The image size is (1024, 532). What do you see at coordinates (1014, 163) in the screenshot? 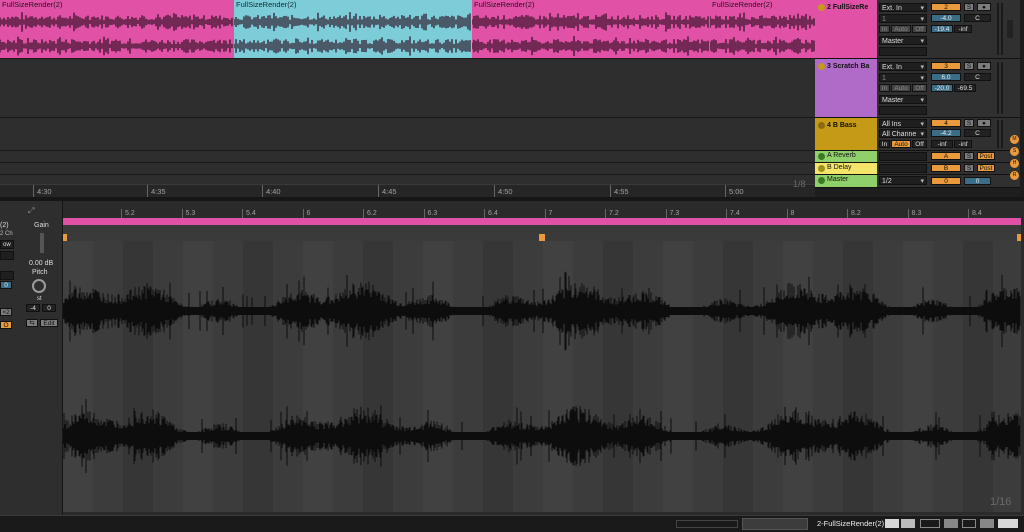
I see `mixer-section-toggle: H` at bounding box center [1014, 163].